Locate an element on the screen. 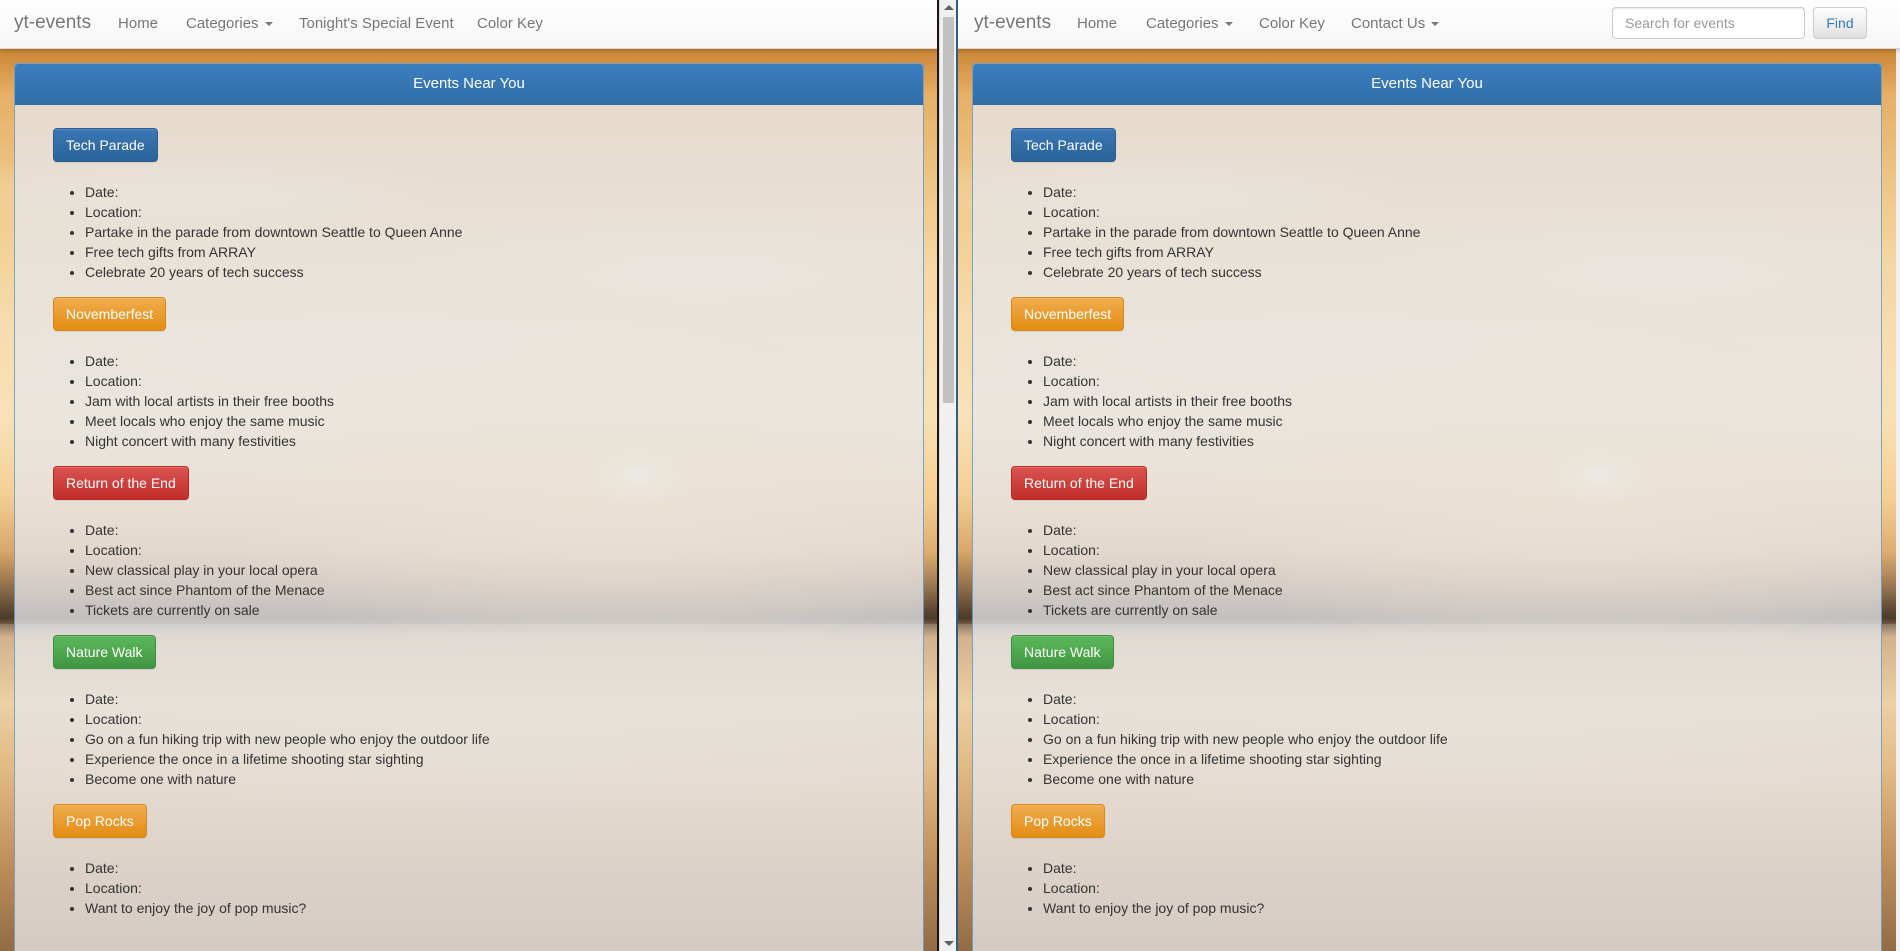  scrollbar-thumb is located at coordinates (948, 210).